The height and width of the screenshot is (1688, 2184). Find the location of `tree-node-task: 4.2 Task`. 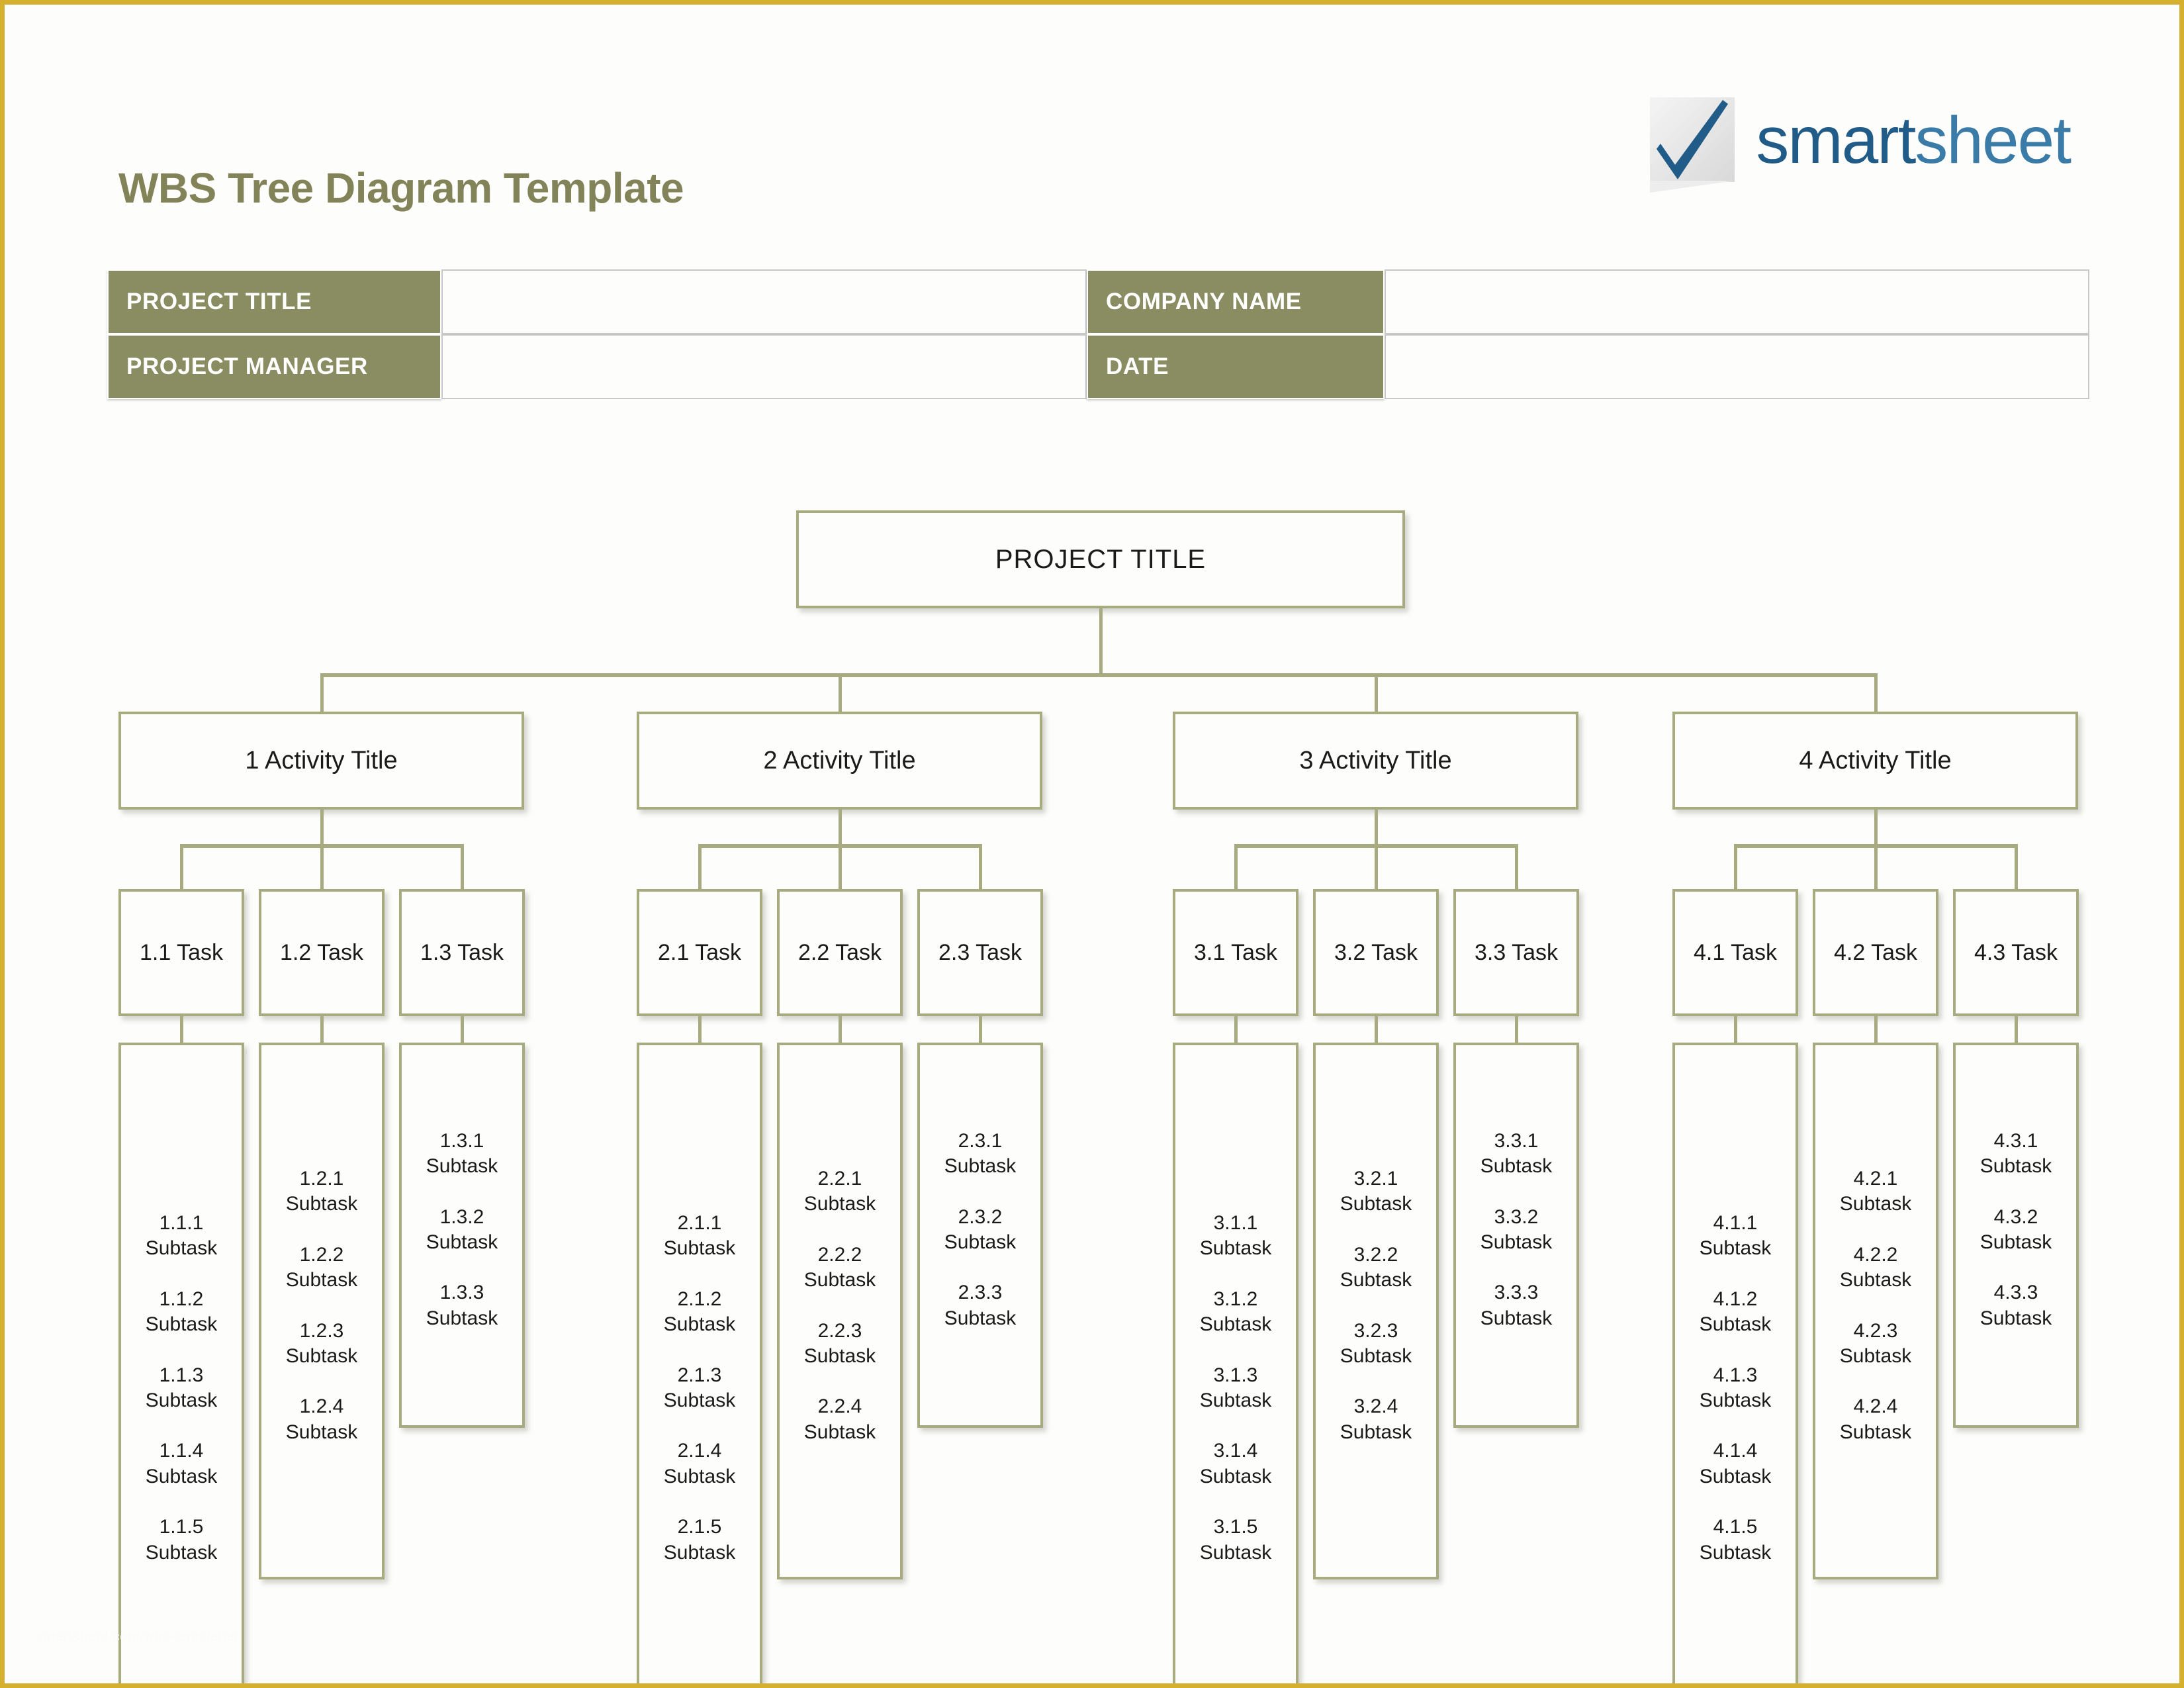

tree-node-task: 4.2 Task is located at coordinates (1875, 952).